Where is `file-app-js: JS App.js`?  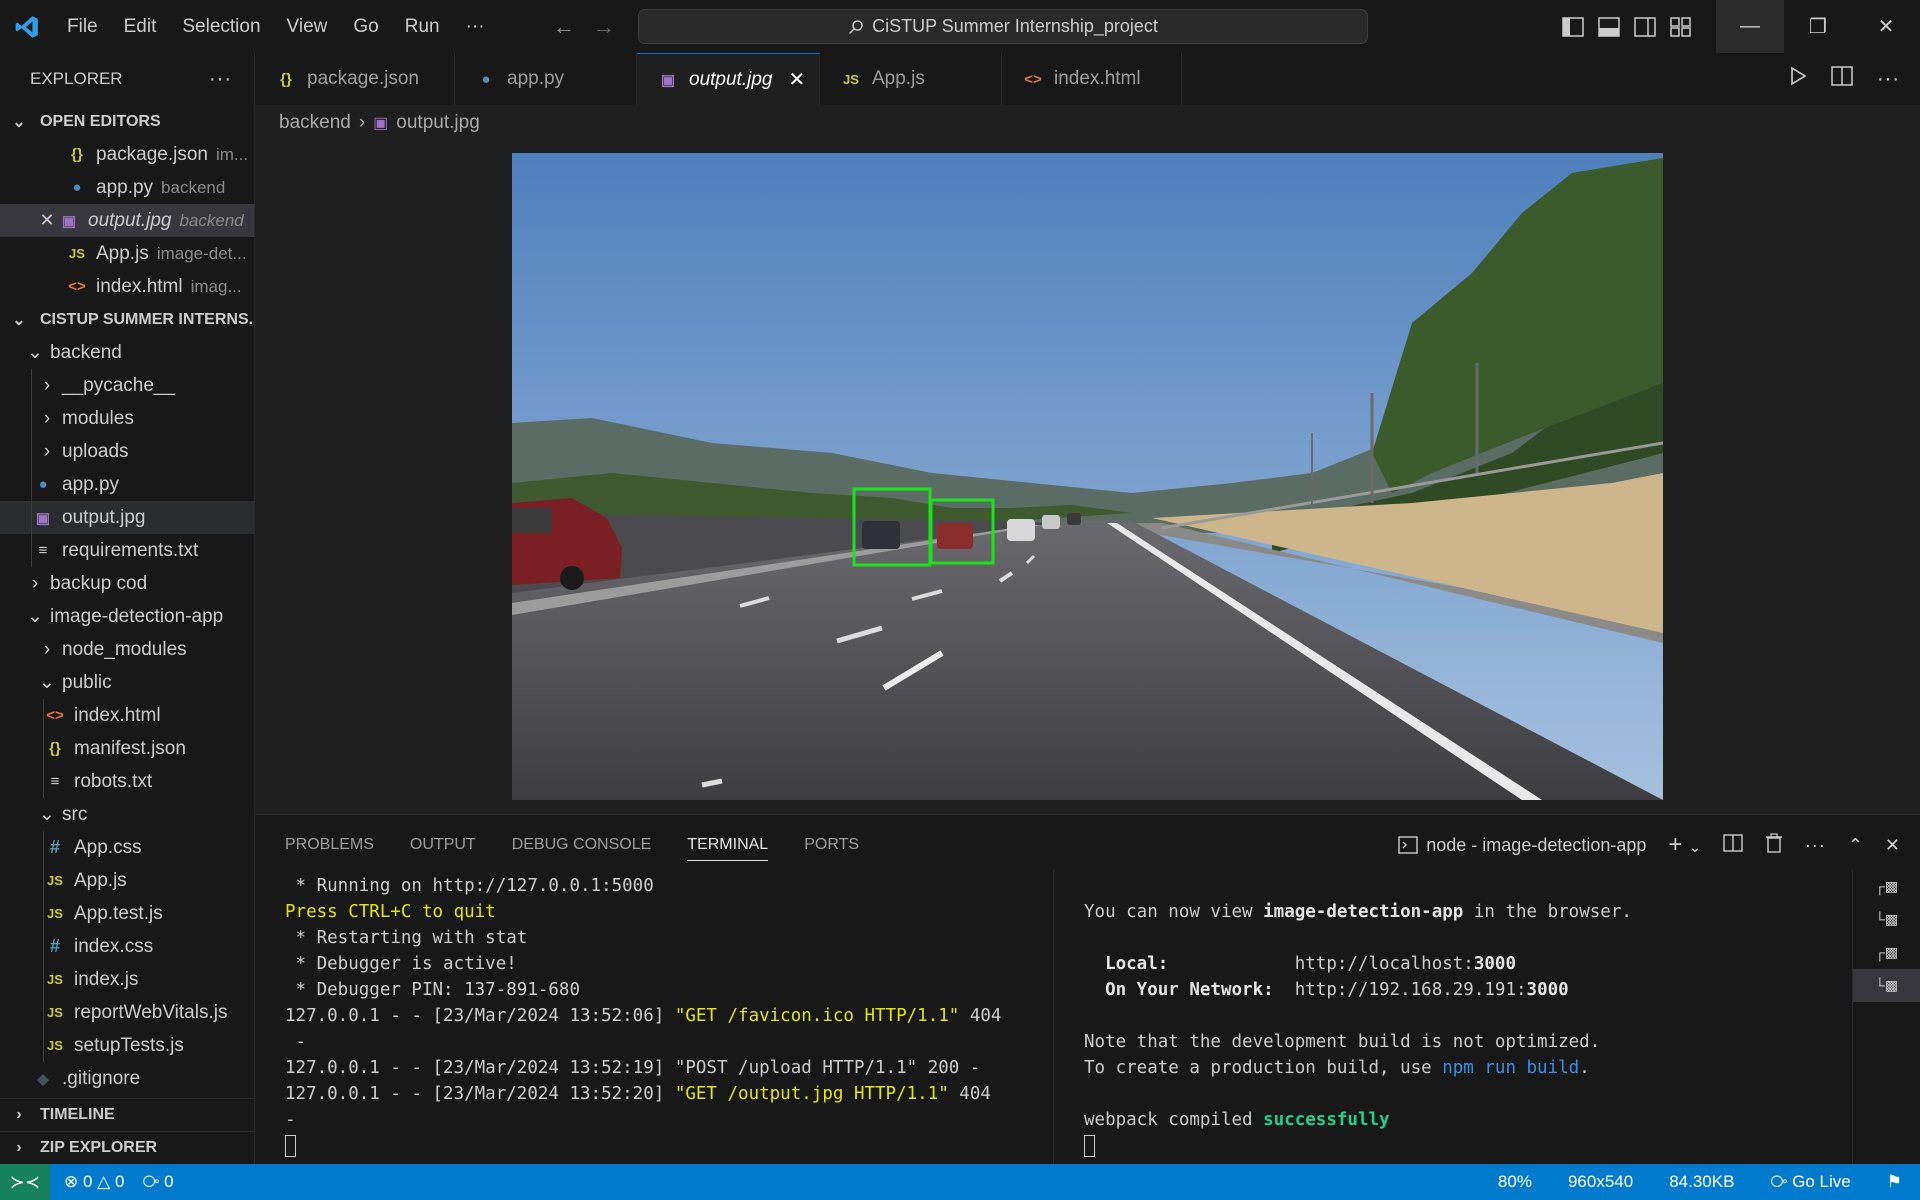 file-app-js: JS App.js is located at coordinates (127, 880).